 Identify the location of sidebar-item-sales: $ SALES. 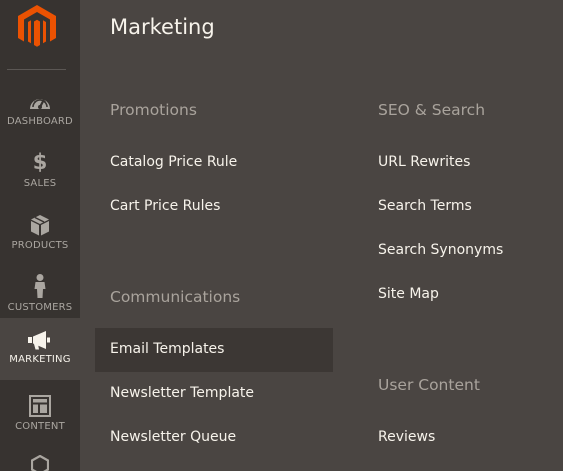
(40, 173).